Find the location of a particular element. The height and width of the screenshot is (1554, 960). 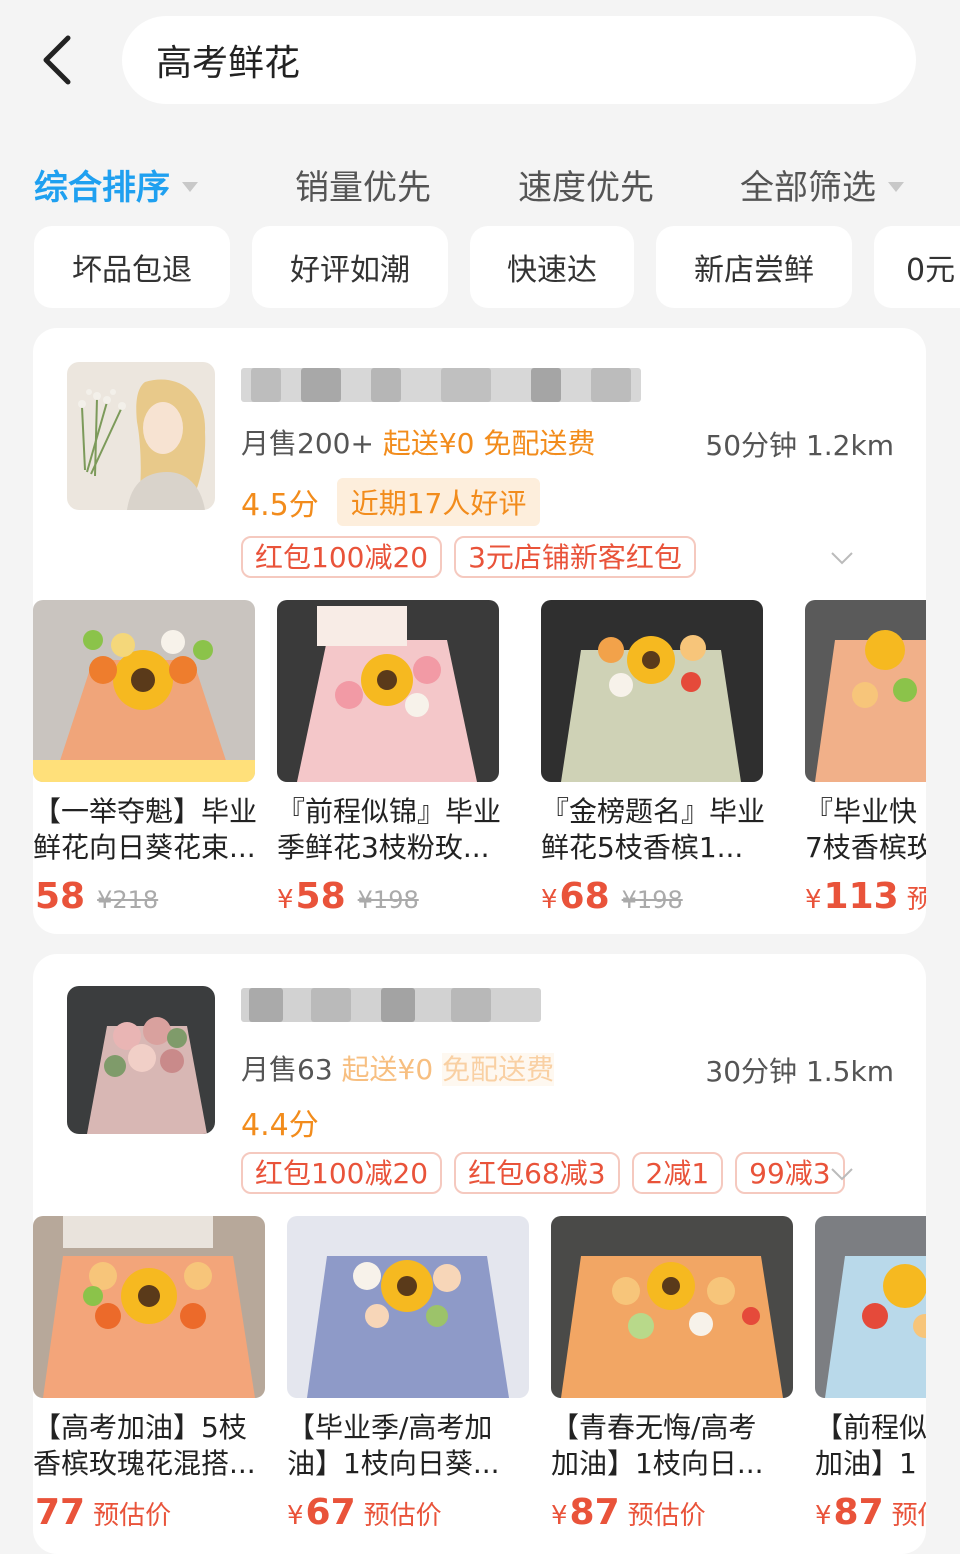

store-rating: 4.5分 近期17人好评 is located at coordinates (391, 502).